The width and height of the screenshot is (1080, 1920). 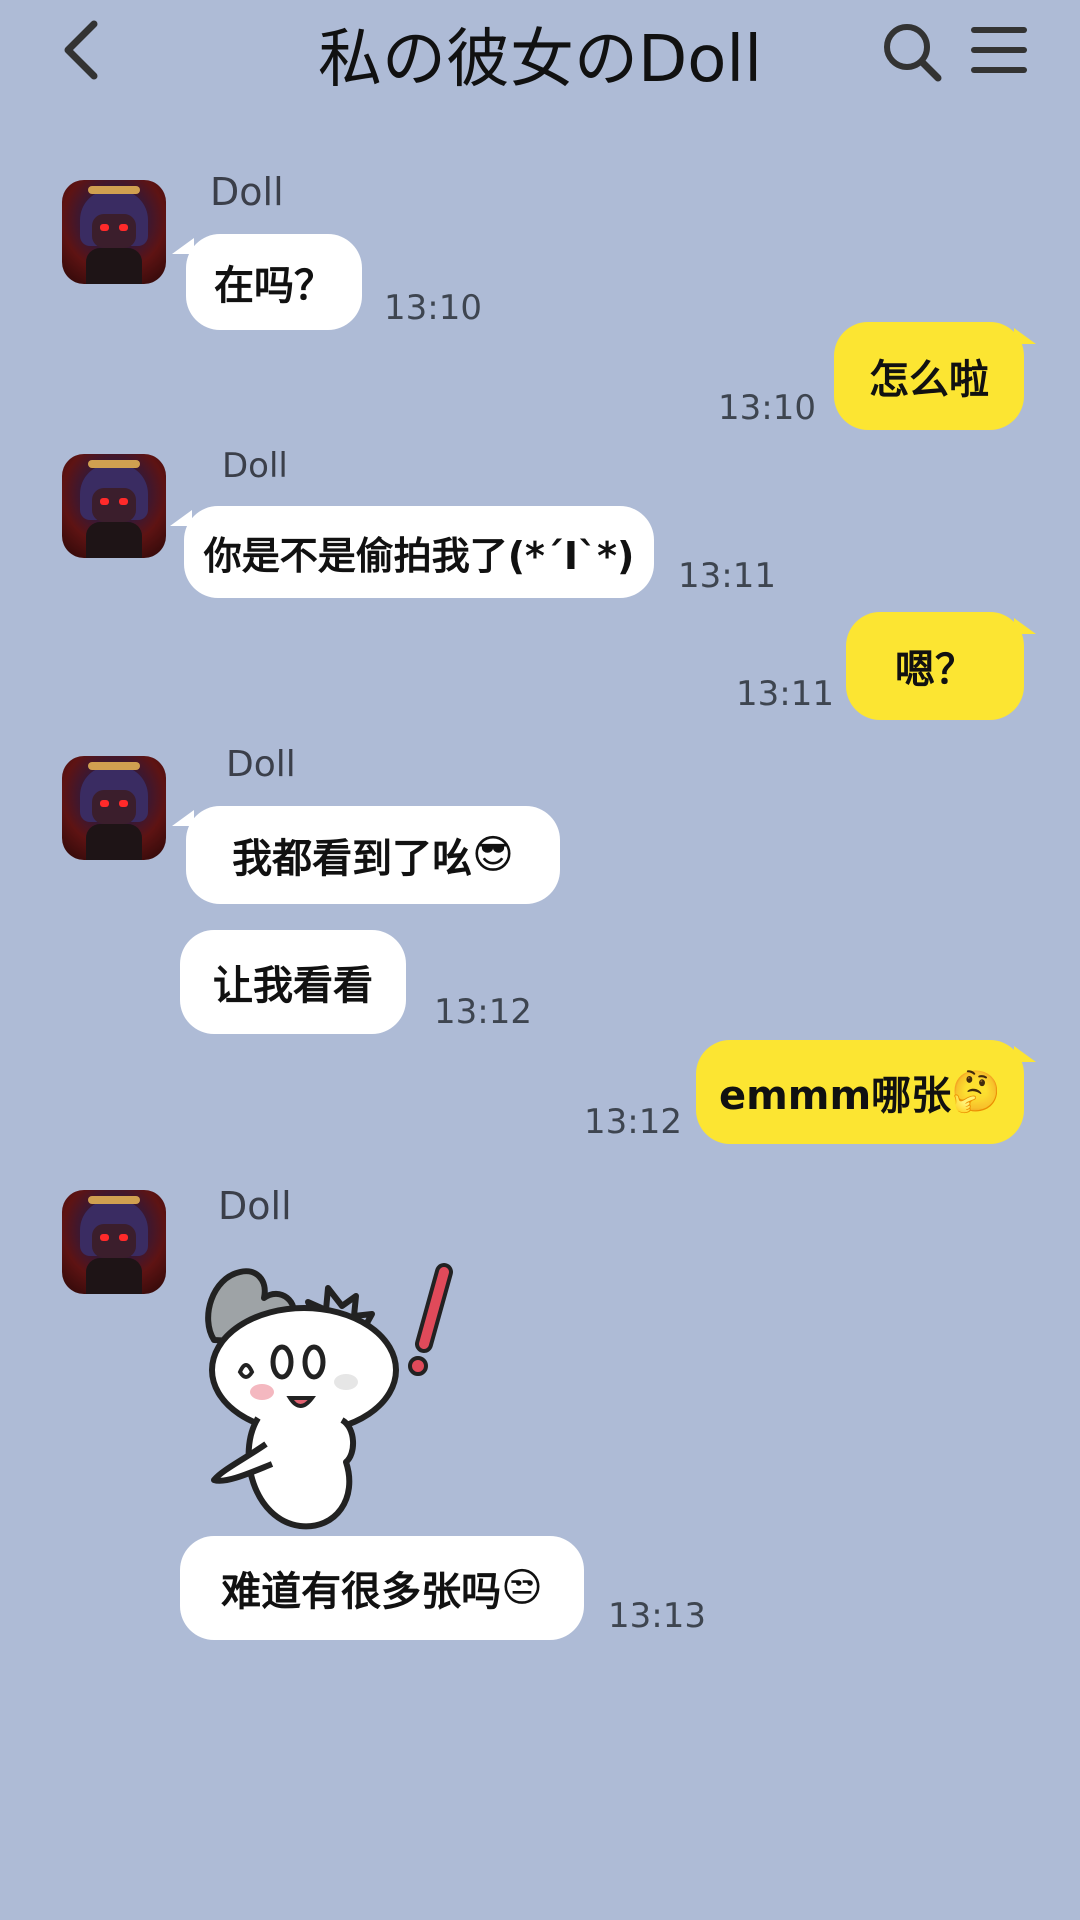 I want to click on message-bubble: 难道有很多张吗 😒, so click(x=382, y=1588).